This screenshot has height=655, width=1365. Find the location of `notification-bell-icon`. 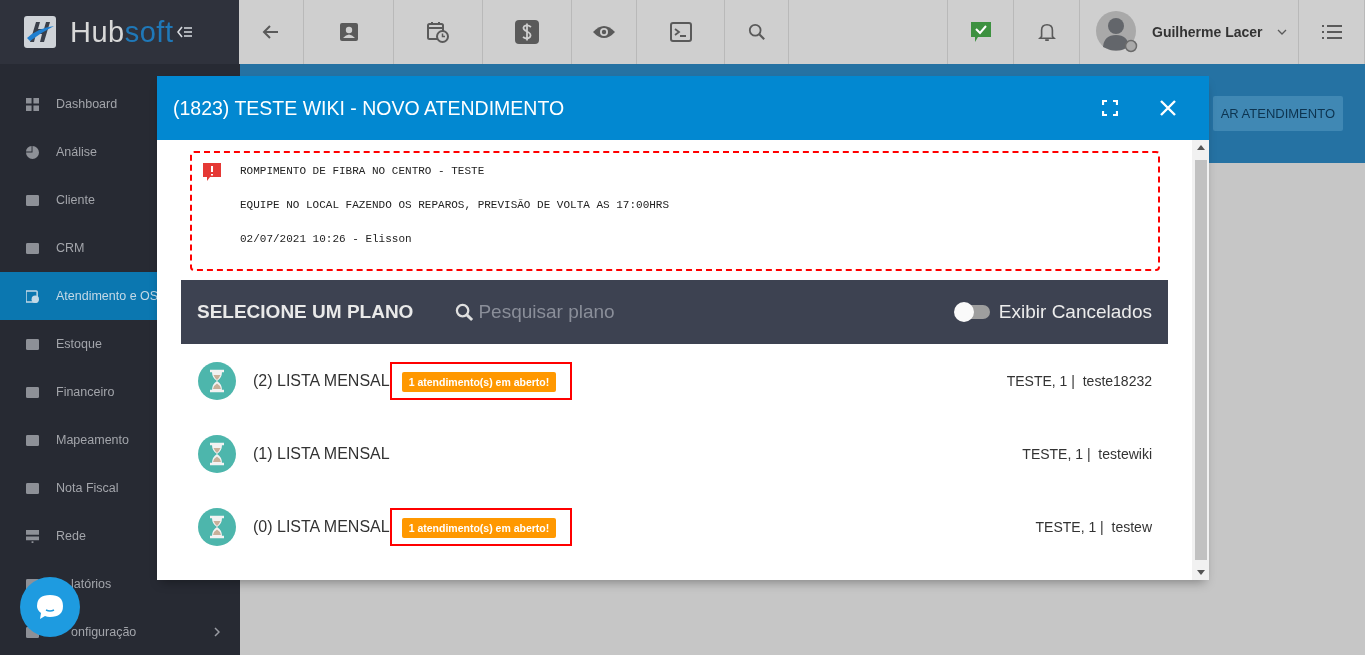

notification-bell-icon is located at coordinates (1046, 32).